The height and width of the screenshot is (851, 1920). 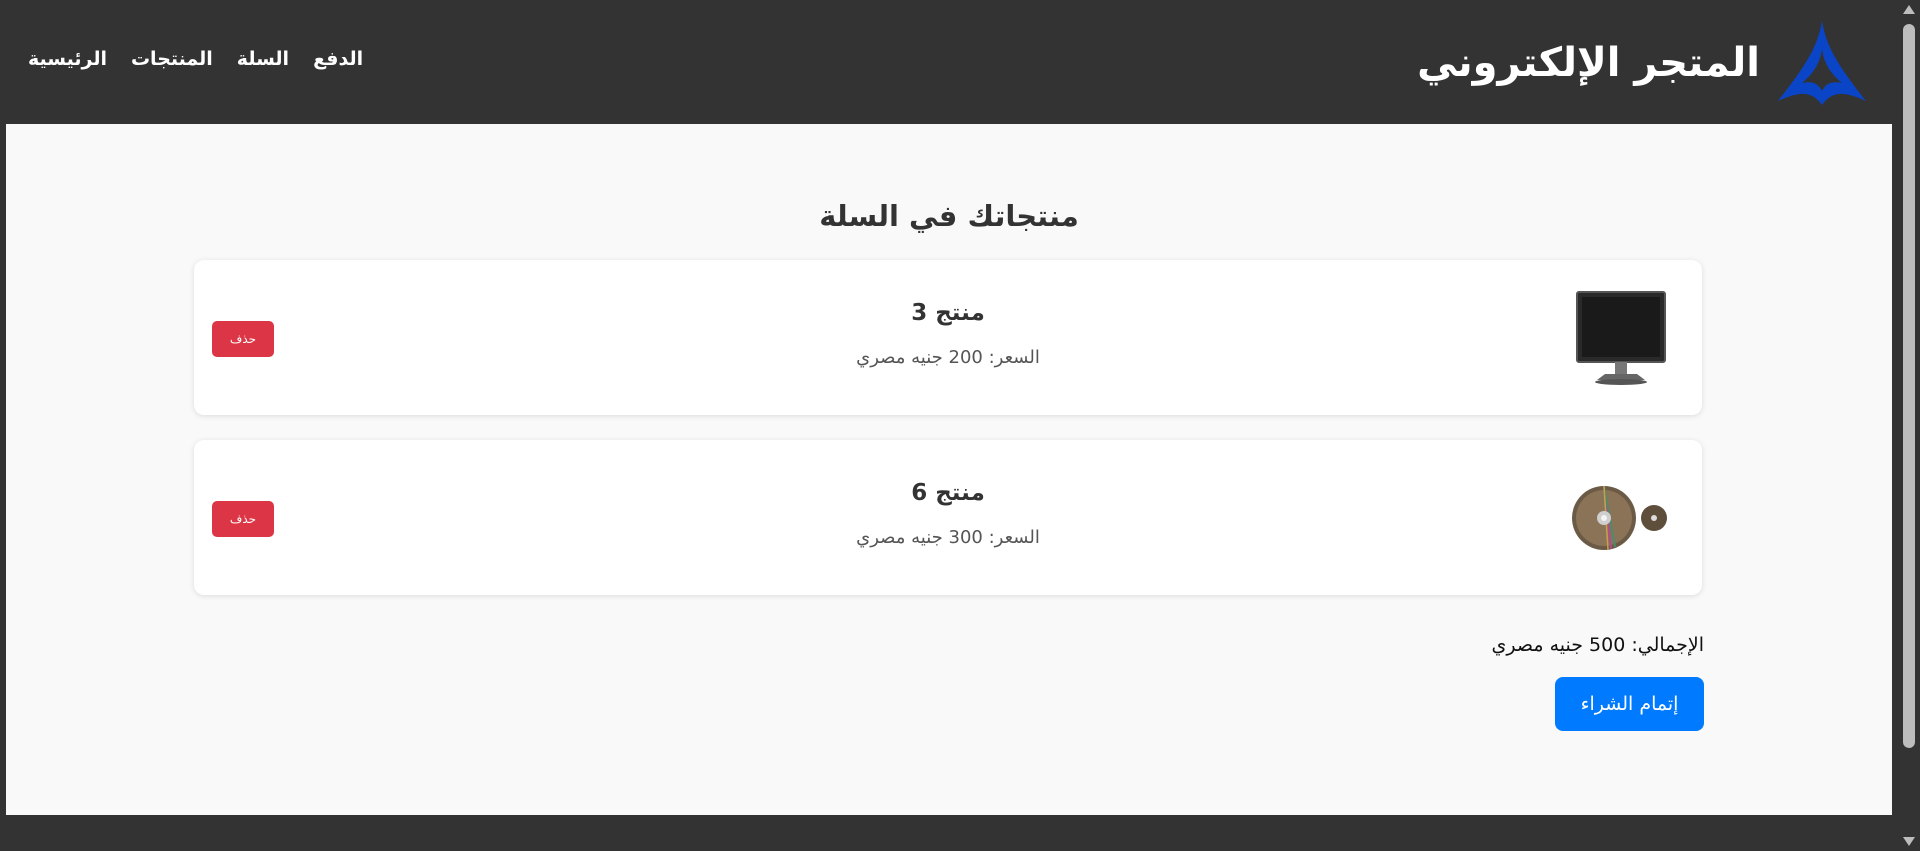 What do you see at coordinates (948, 313) in the screenshot?
I see `product-name: منتج 3` at bounding box center [948, 313].